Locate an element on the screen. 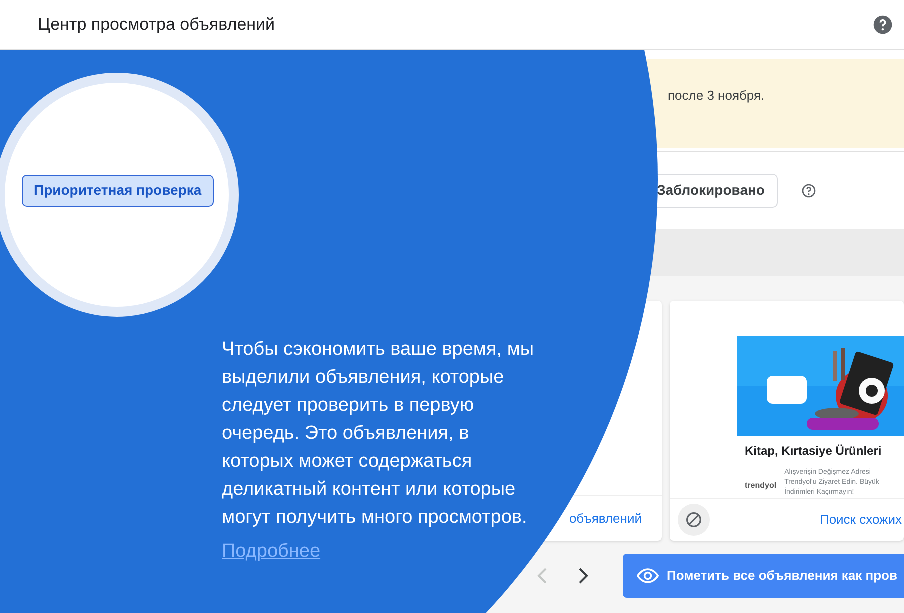  block-button is located at coordinates (694, 520).